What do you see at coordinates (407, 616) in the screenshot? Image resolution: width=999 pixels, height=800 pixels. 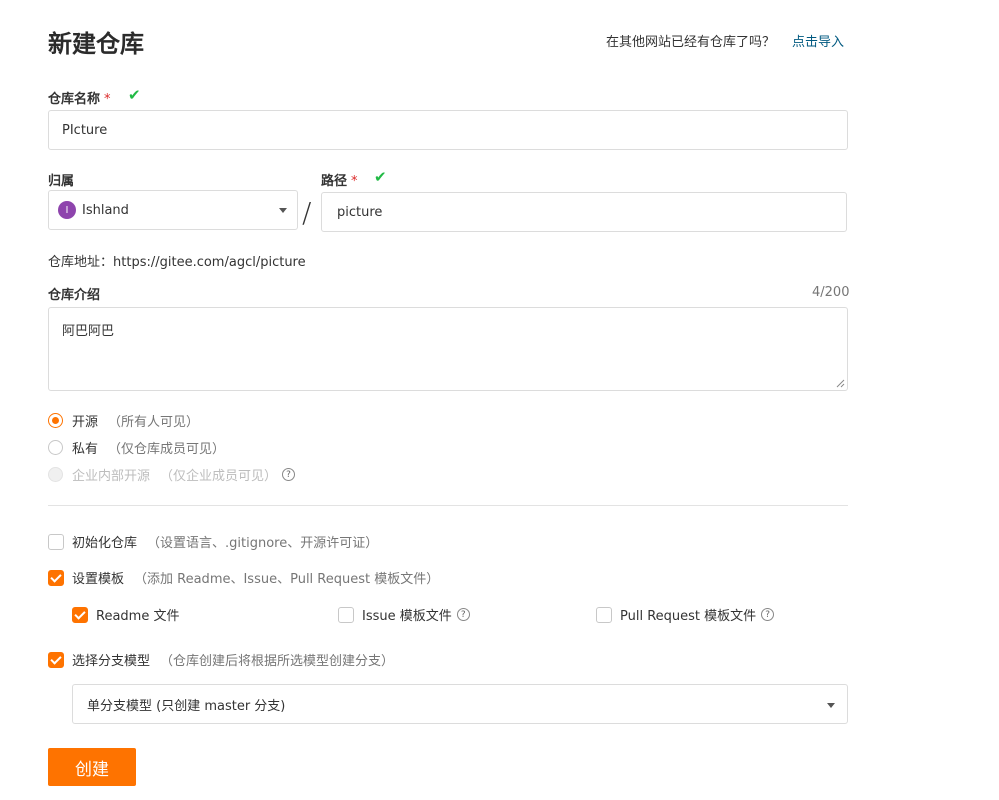 I see `issue-label: Issue 模板文件` at bounding box center [407, 616].